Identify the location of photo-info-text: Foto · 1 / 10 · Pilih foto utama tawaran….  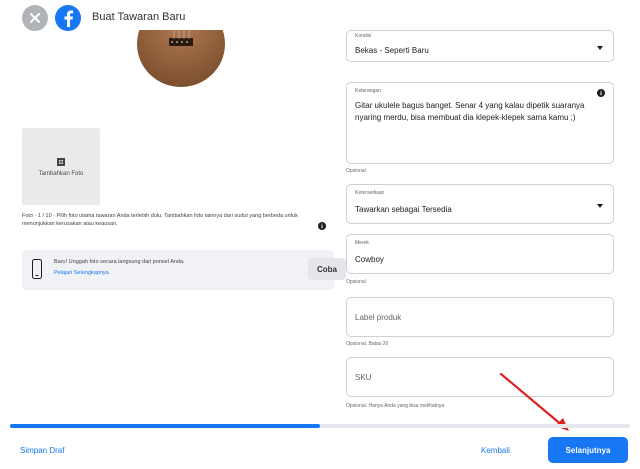
(160, 220).